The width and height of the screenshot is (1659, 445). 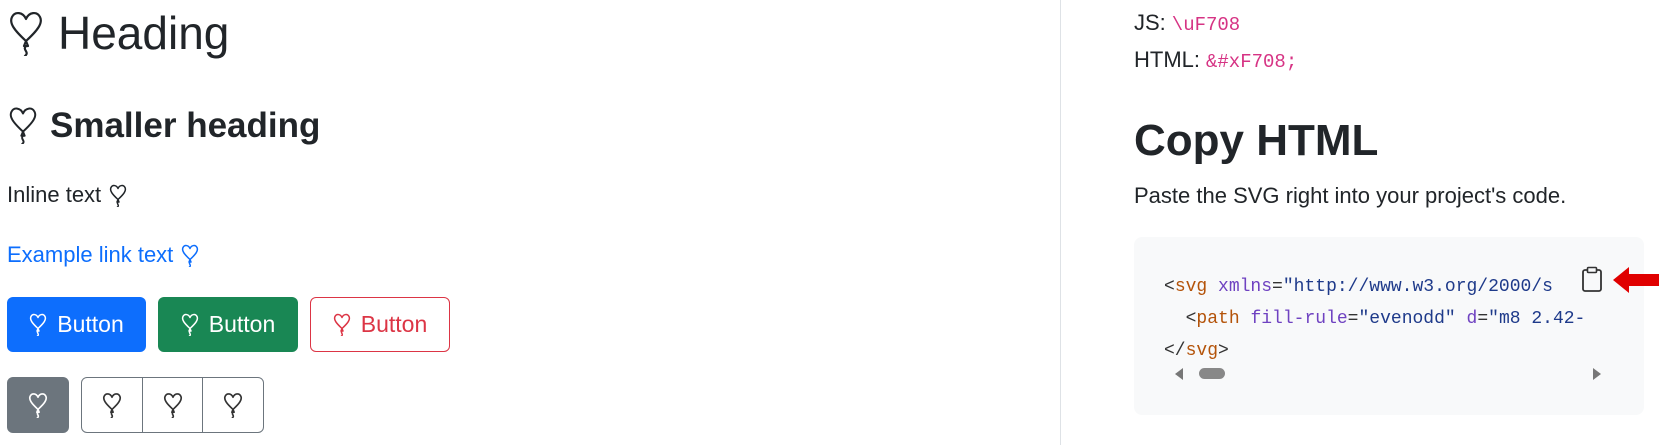 What do you see at coordinates (90, 324) in the screenshot?
I see `primary-button-label: Button` at bounding box center [90, 324].